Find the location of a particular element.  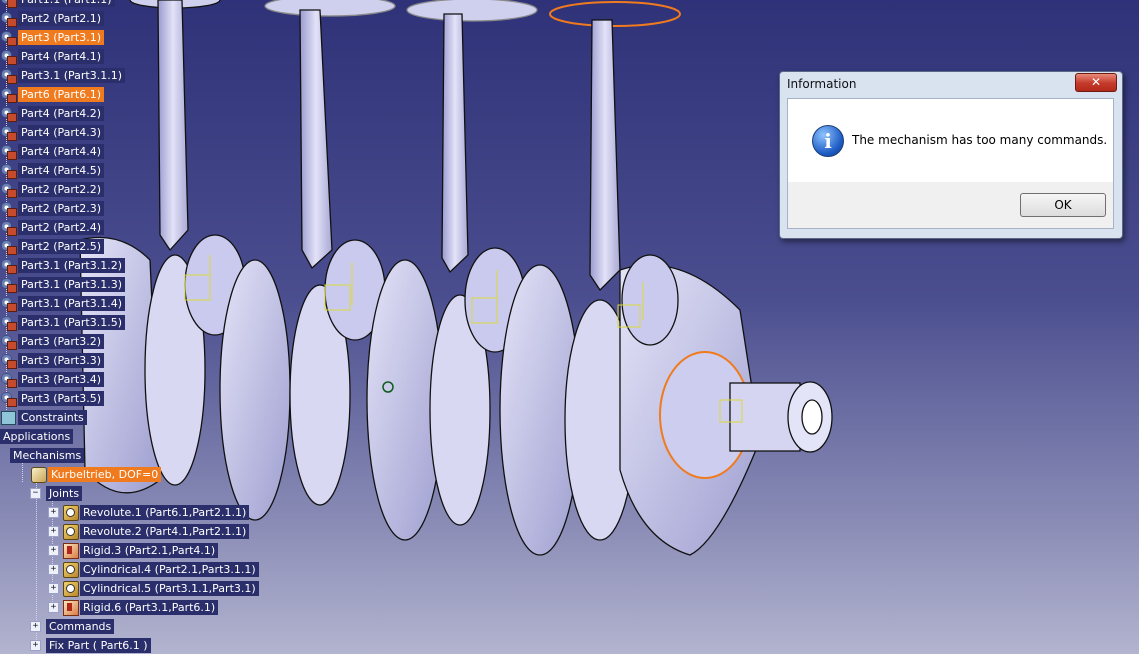

part-label: Part2 (Part2.1) is located at coordinates (61, 18).